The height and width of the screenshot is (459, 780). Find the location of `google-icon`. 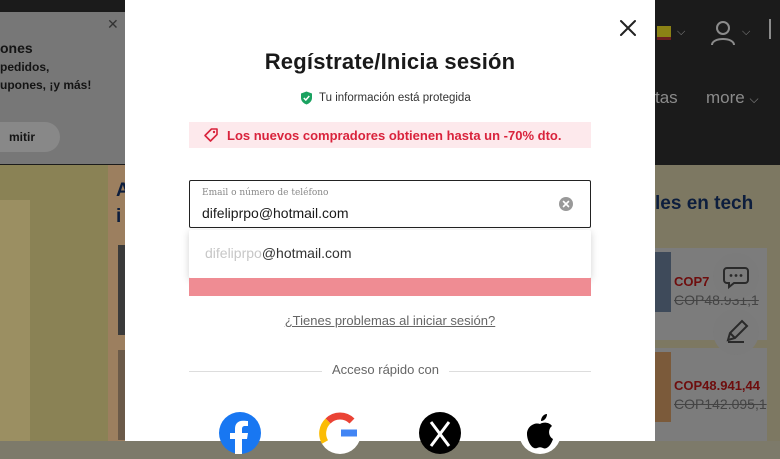

google-icon is located at coordinates (338, 428).